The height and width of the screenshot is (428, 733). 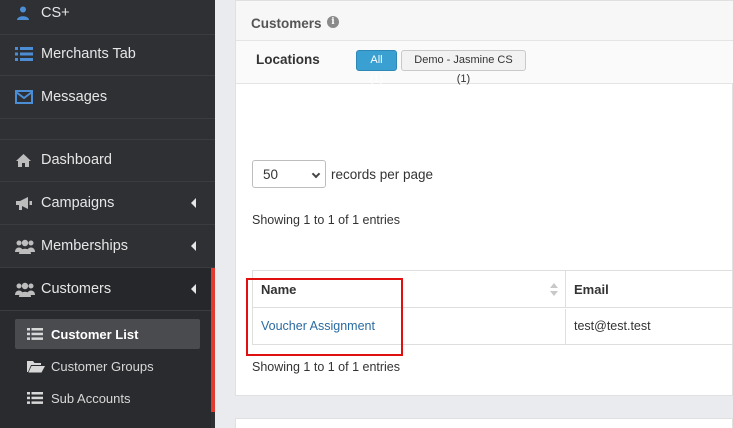 I want to click on entries-info-bottom: Showing 1 to 1 of 1 entries, so click(x=326, y=367).